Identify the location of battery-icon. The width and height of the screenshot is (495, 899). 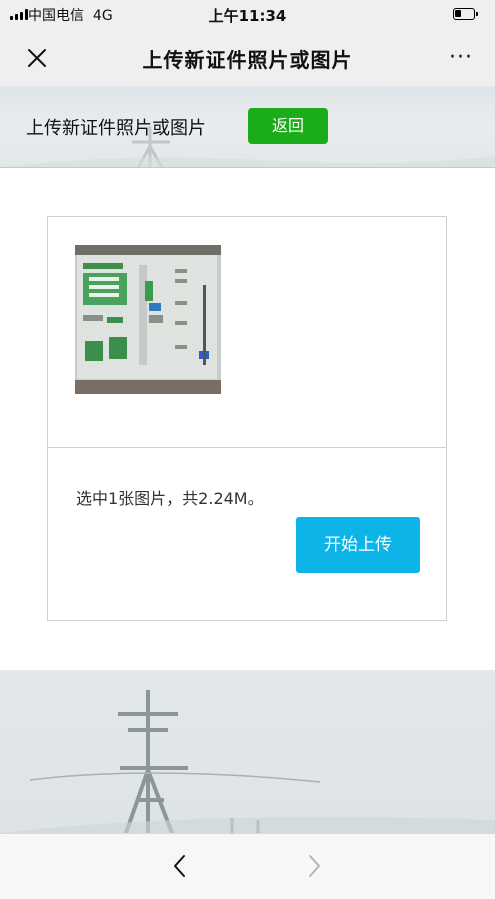
(465, 14).